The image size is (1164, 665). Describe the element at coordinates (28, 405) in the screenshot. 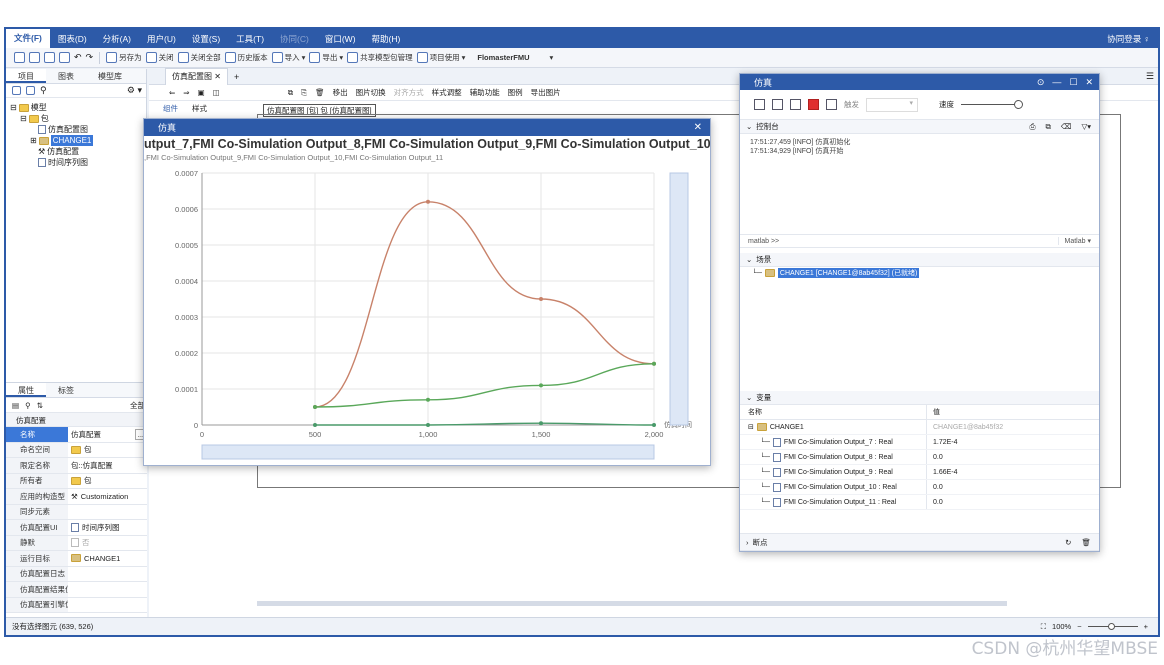

I see `props-search-icon: ⚲` at that location.